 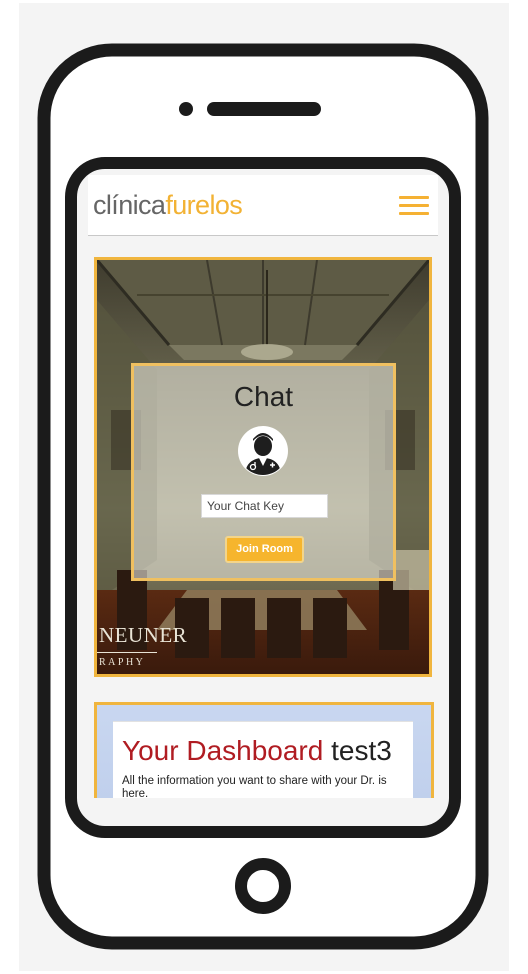 I want to click on logo-text-furelos: furelos, so click(x=204, y=205).